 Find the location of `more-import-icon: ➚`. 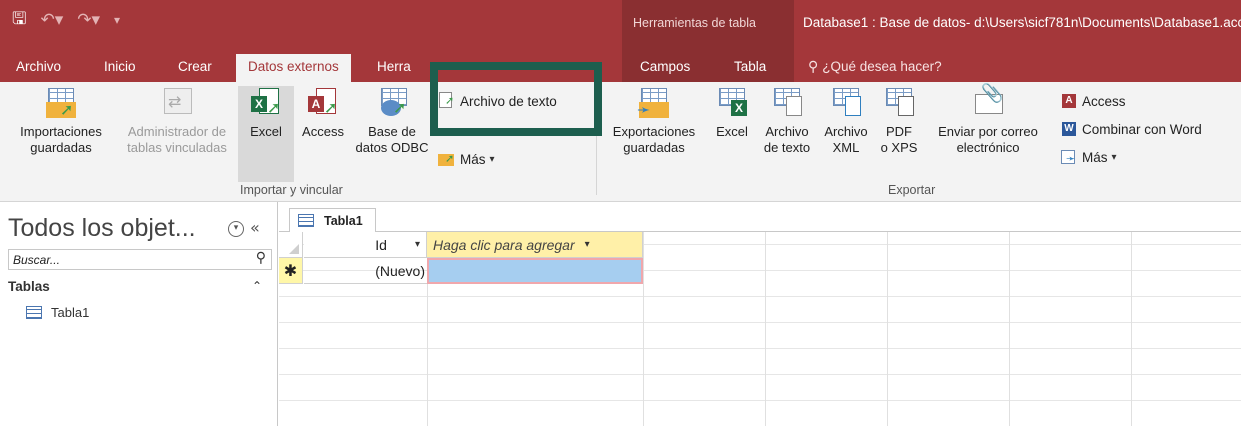

more-import-icon: ➚ is located at coordinates (447, 159).